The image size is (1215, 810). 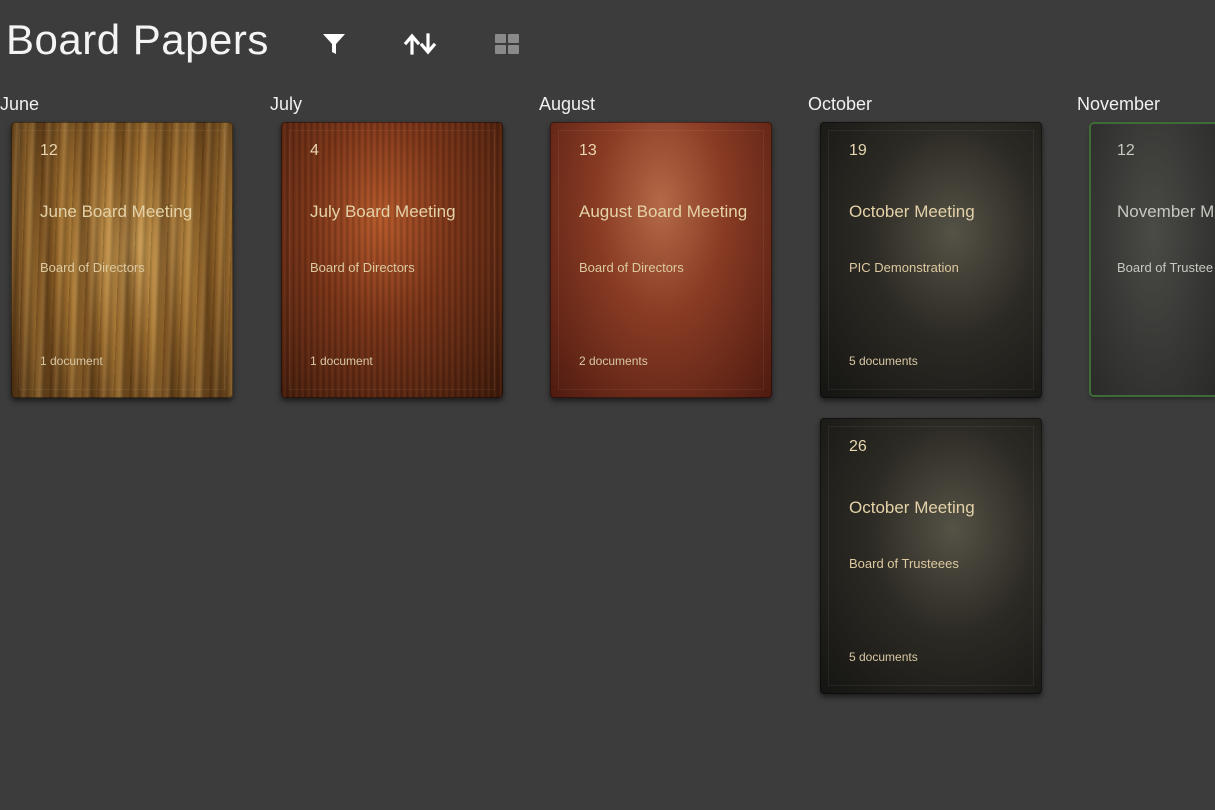 I want to click on month-header-june: June, so click(x=20, y=104).